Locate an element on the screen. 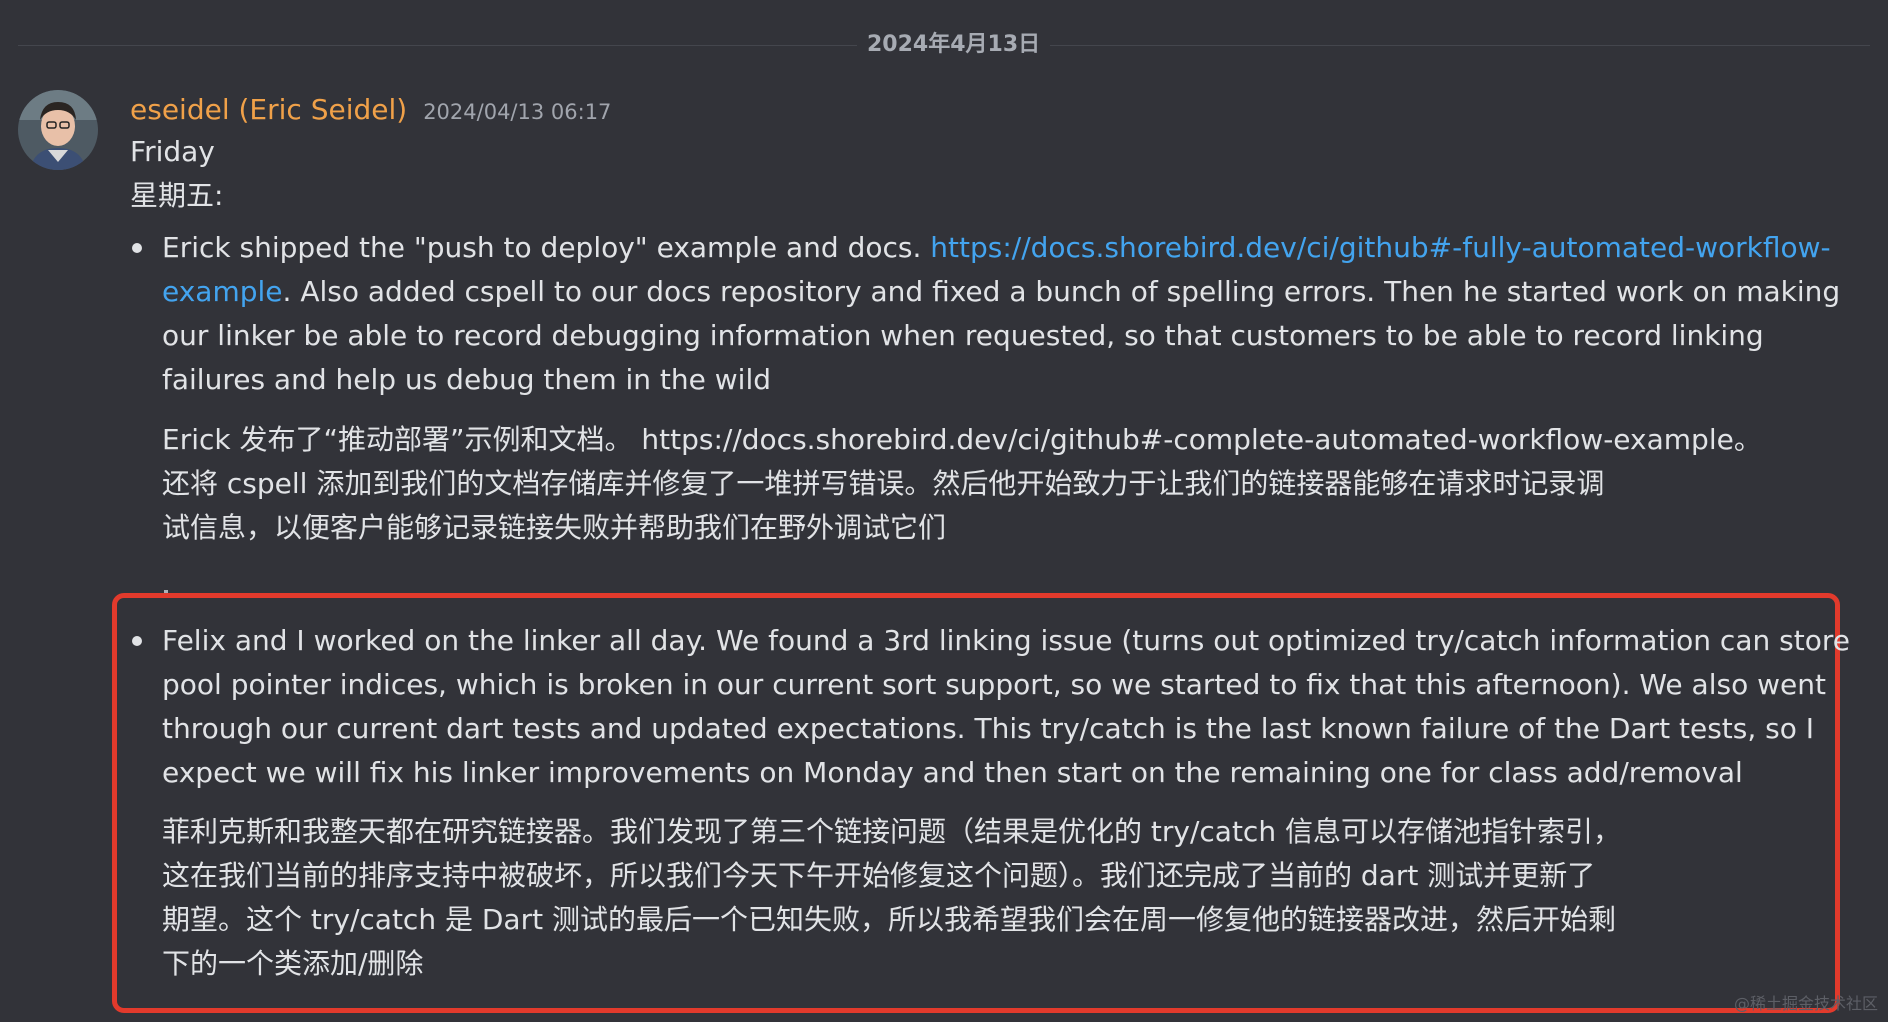  message-header: eseidel (Eric Seidel) 2024/04/13 06:17 is located at coordinates (370, 110).